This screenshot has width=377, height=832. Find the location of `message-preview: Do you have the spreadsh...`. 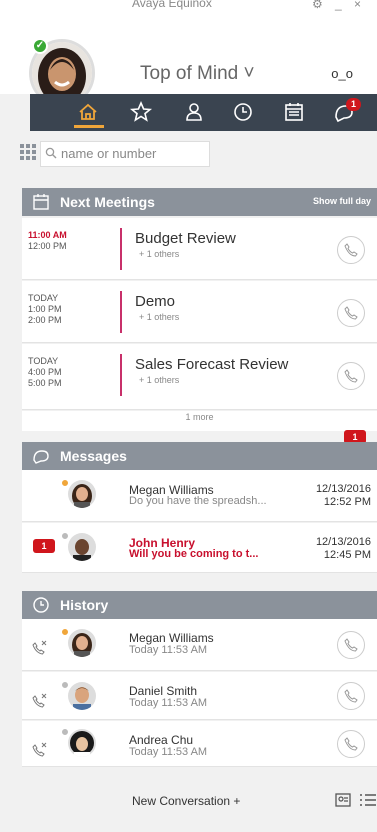

message-preview: Do you have the spreadsh... is located at coordinates (198, 501).